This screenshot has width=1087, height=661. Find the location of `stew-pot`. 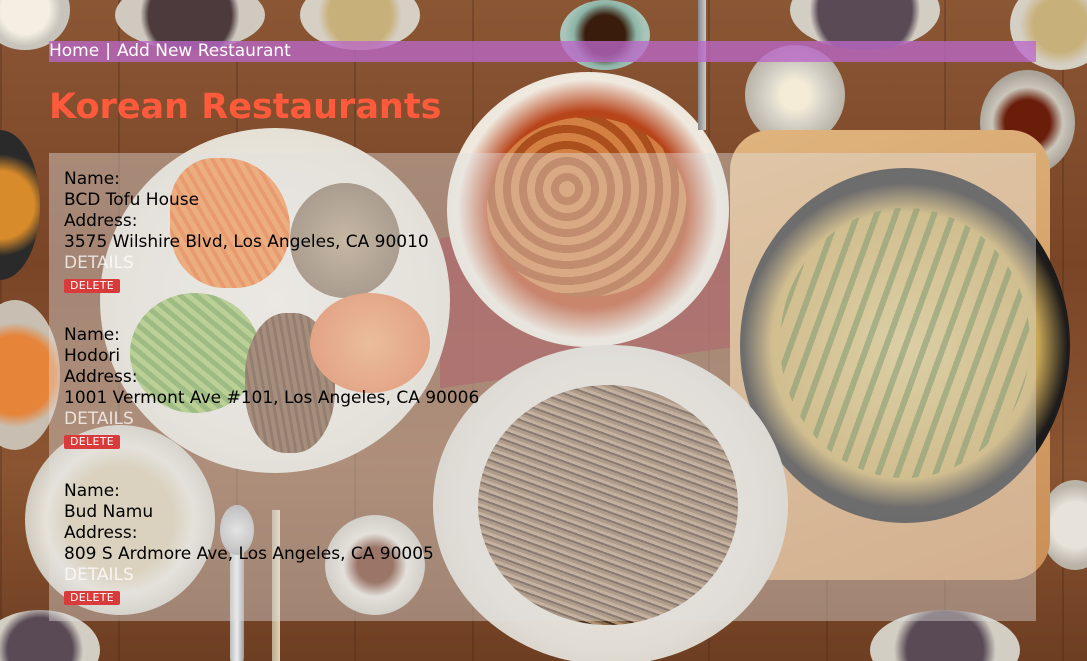

stew-pot is located at coordinates (20, 205).